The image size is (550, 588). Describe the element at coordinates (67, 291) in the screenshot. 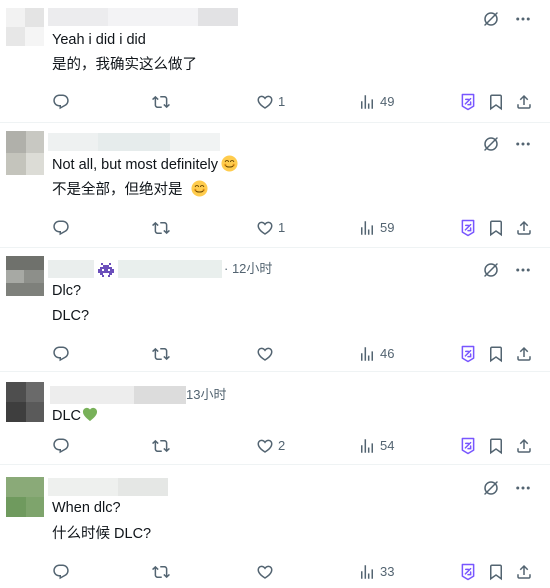

I see `reply-text: Dlc?` at that location.